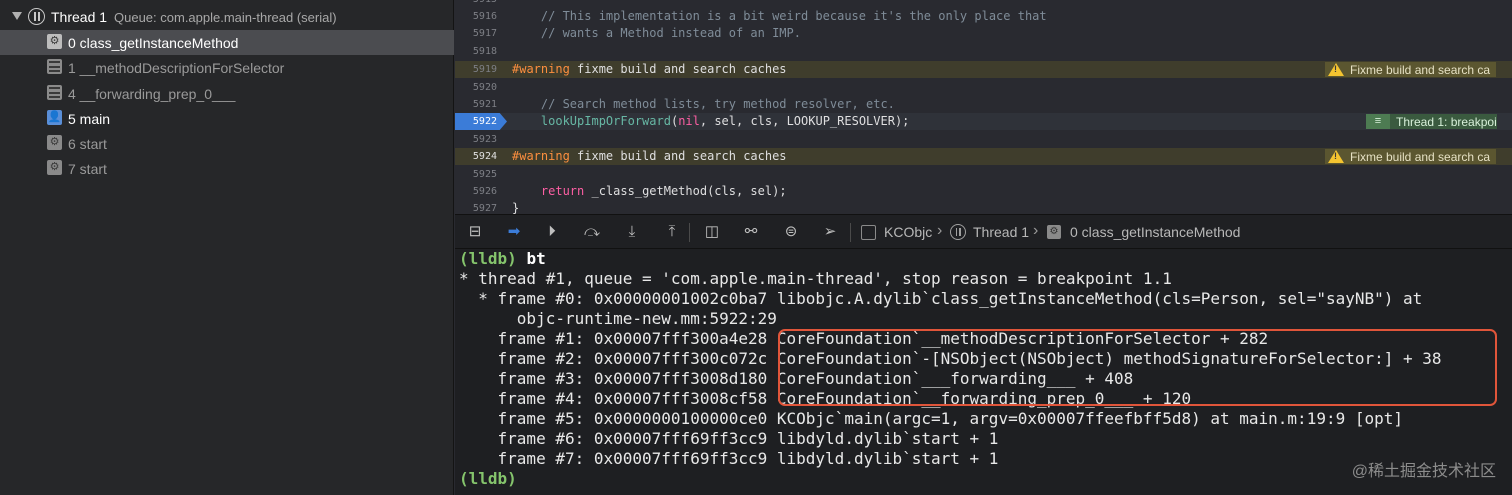  I want to click on line-number: 5916, so click(484, 16).